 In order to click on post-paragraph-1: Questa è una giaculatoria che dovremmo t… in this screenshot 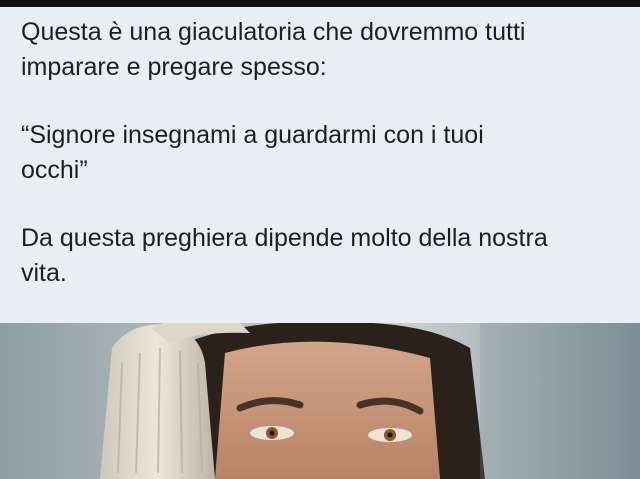, I will do `click(273, 49)`.